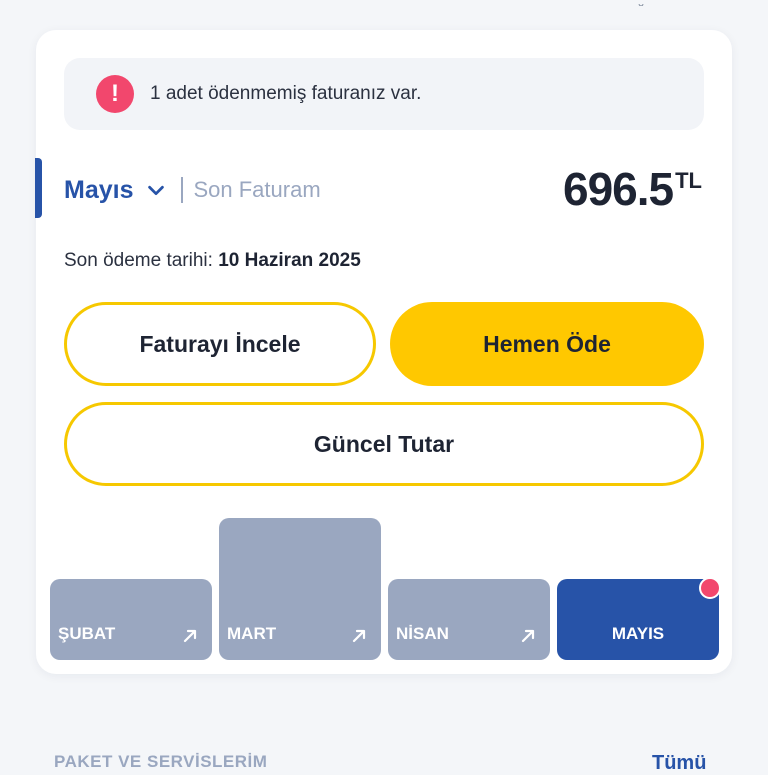 This screenshot has height=775, width=768. Describe the element at coordinates (547, 344) in the screenshot. I see `pay-now-button: Hemen Öde` at that location.